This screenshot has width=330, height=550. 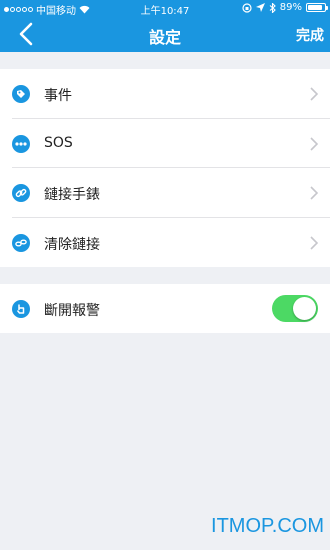 I want to click on battery-percentage: 89%, so click(x=290, y=7).